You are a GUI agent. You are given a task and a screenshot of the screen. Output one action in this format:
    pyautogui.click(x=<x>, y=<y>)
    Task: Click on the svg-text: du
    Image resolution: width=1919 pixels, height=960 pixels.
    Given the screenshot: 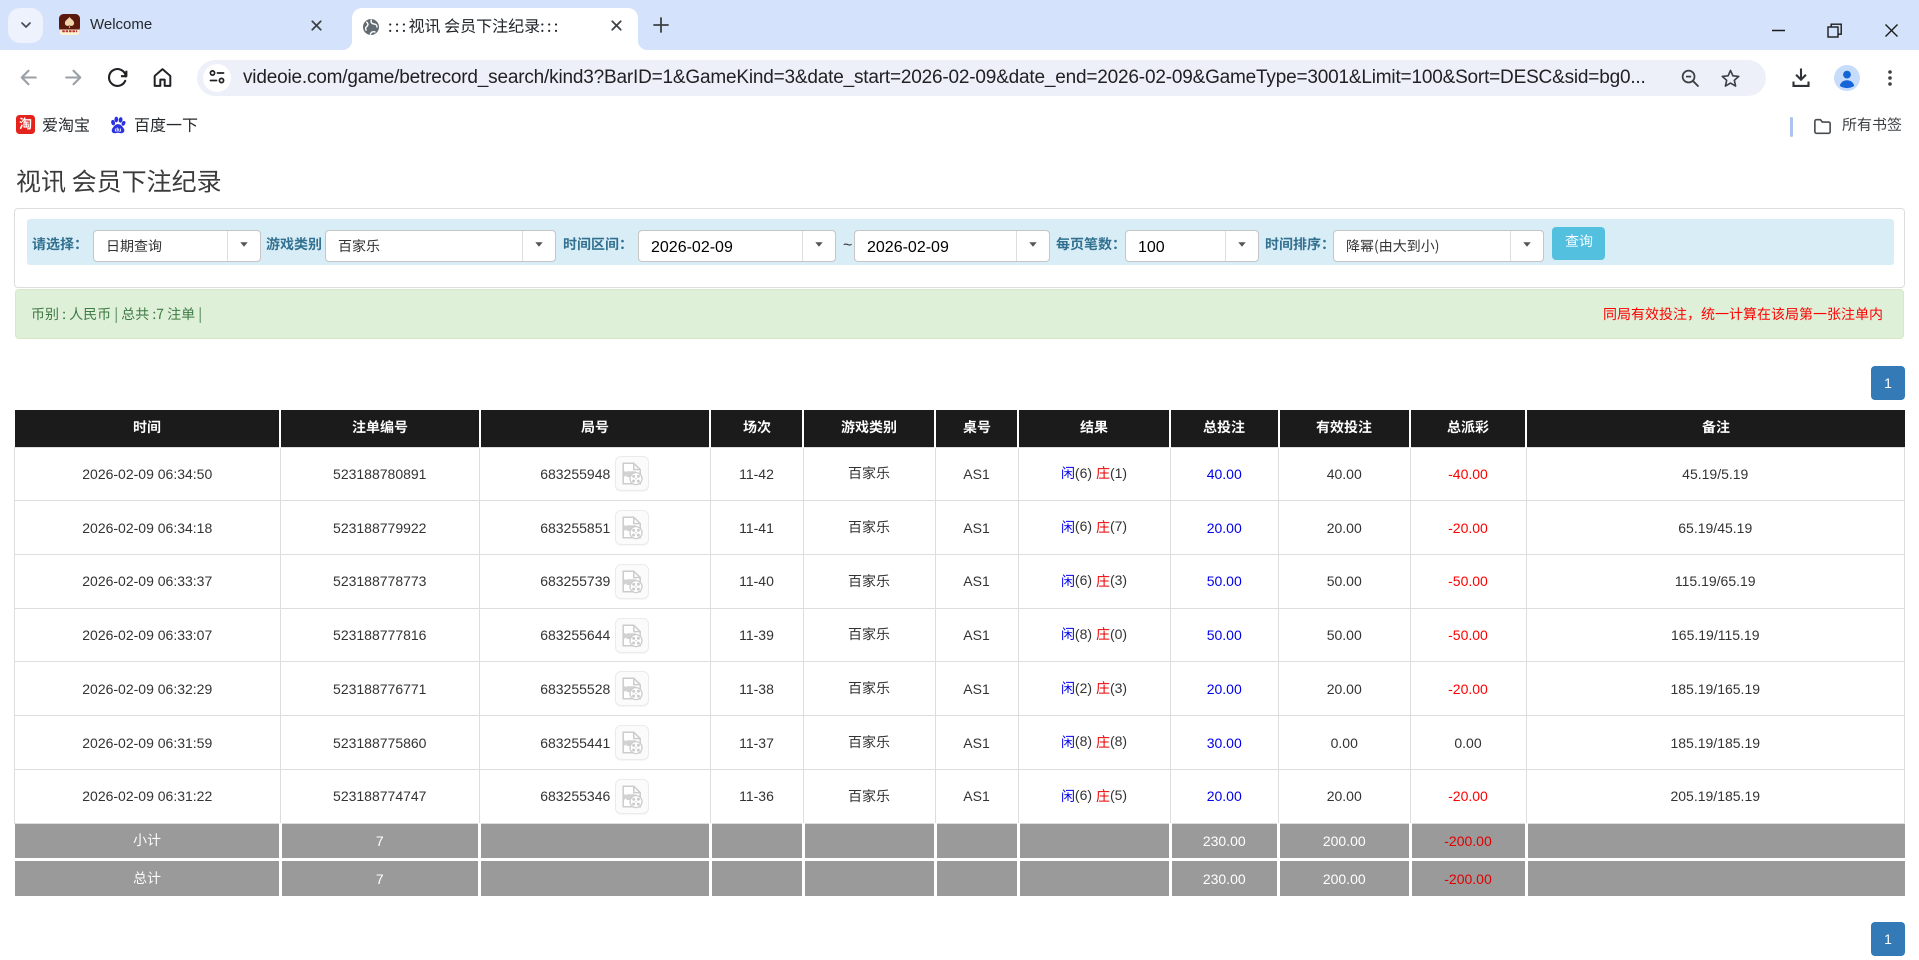 What is the action you would take?
    pyautogui.click(x=118, y=130)
    